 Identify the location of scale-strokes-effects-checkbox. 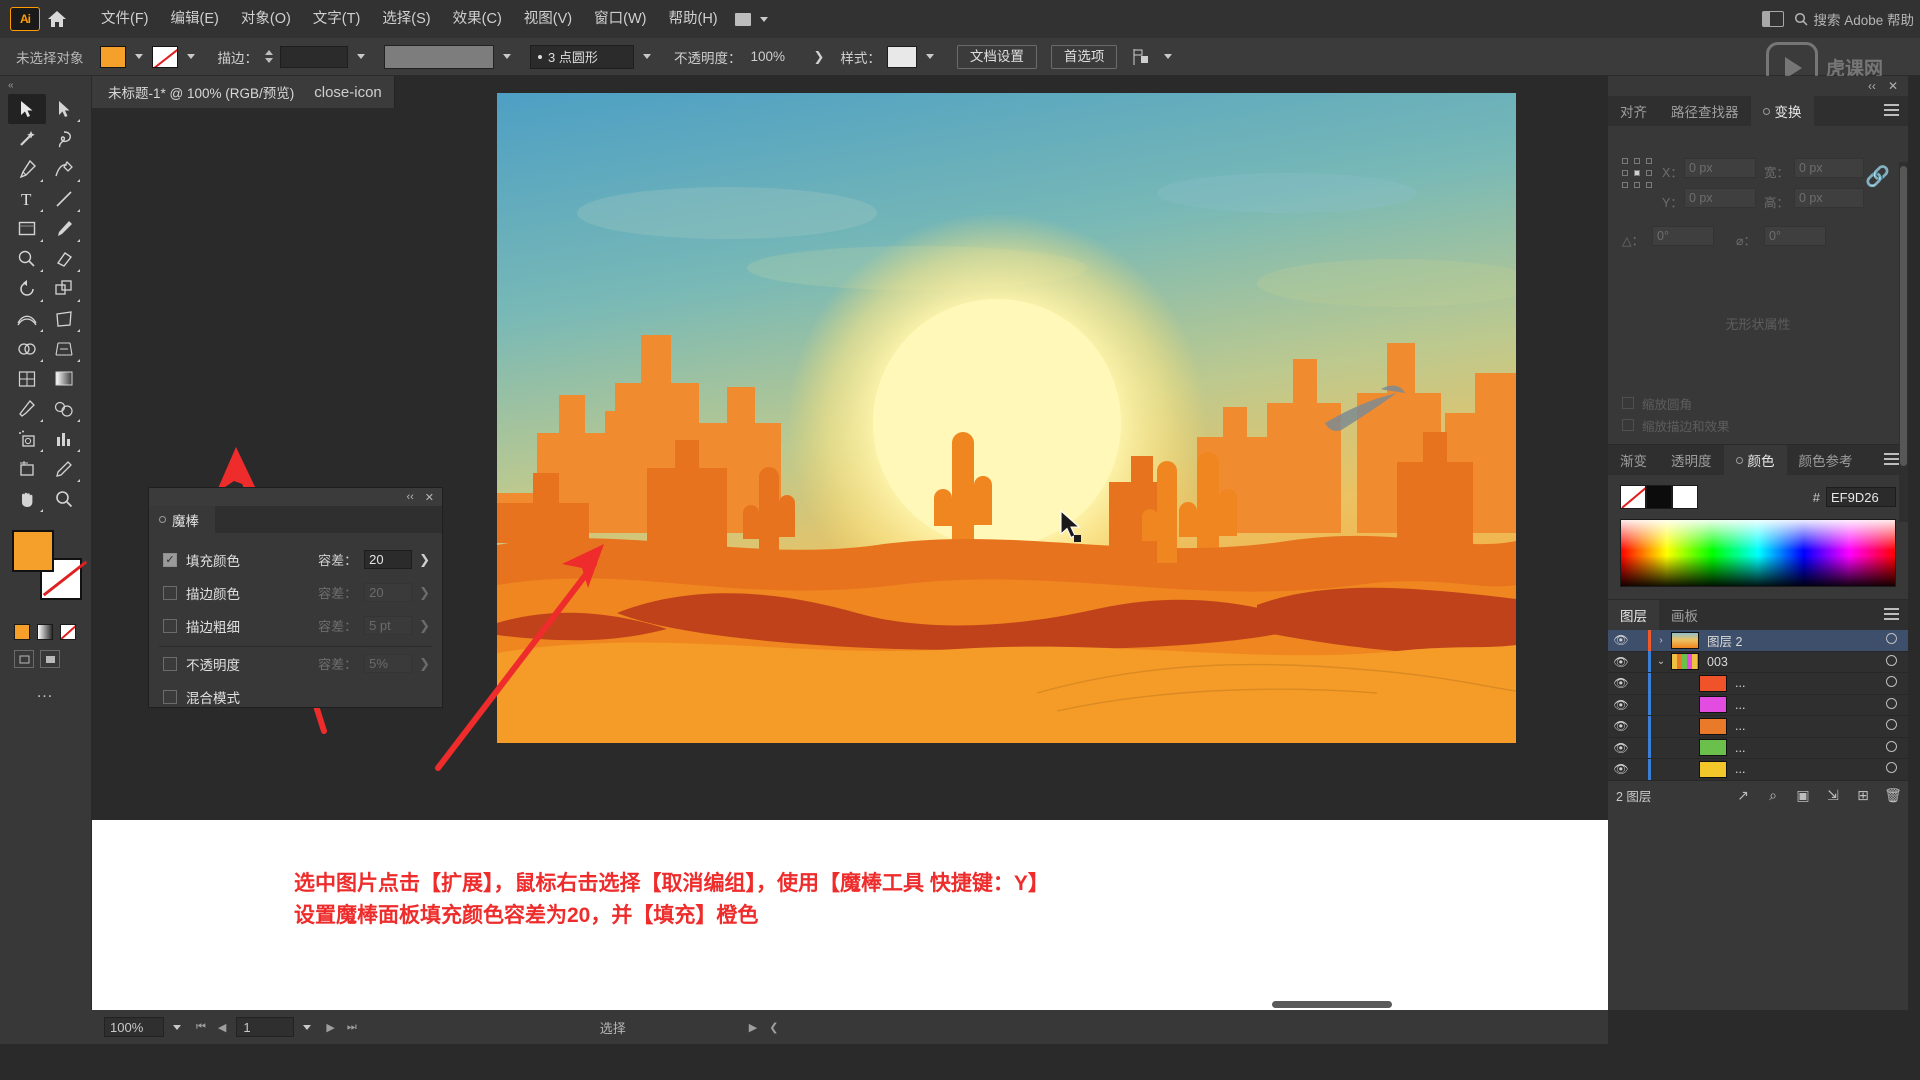
(1628, 425).